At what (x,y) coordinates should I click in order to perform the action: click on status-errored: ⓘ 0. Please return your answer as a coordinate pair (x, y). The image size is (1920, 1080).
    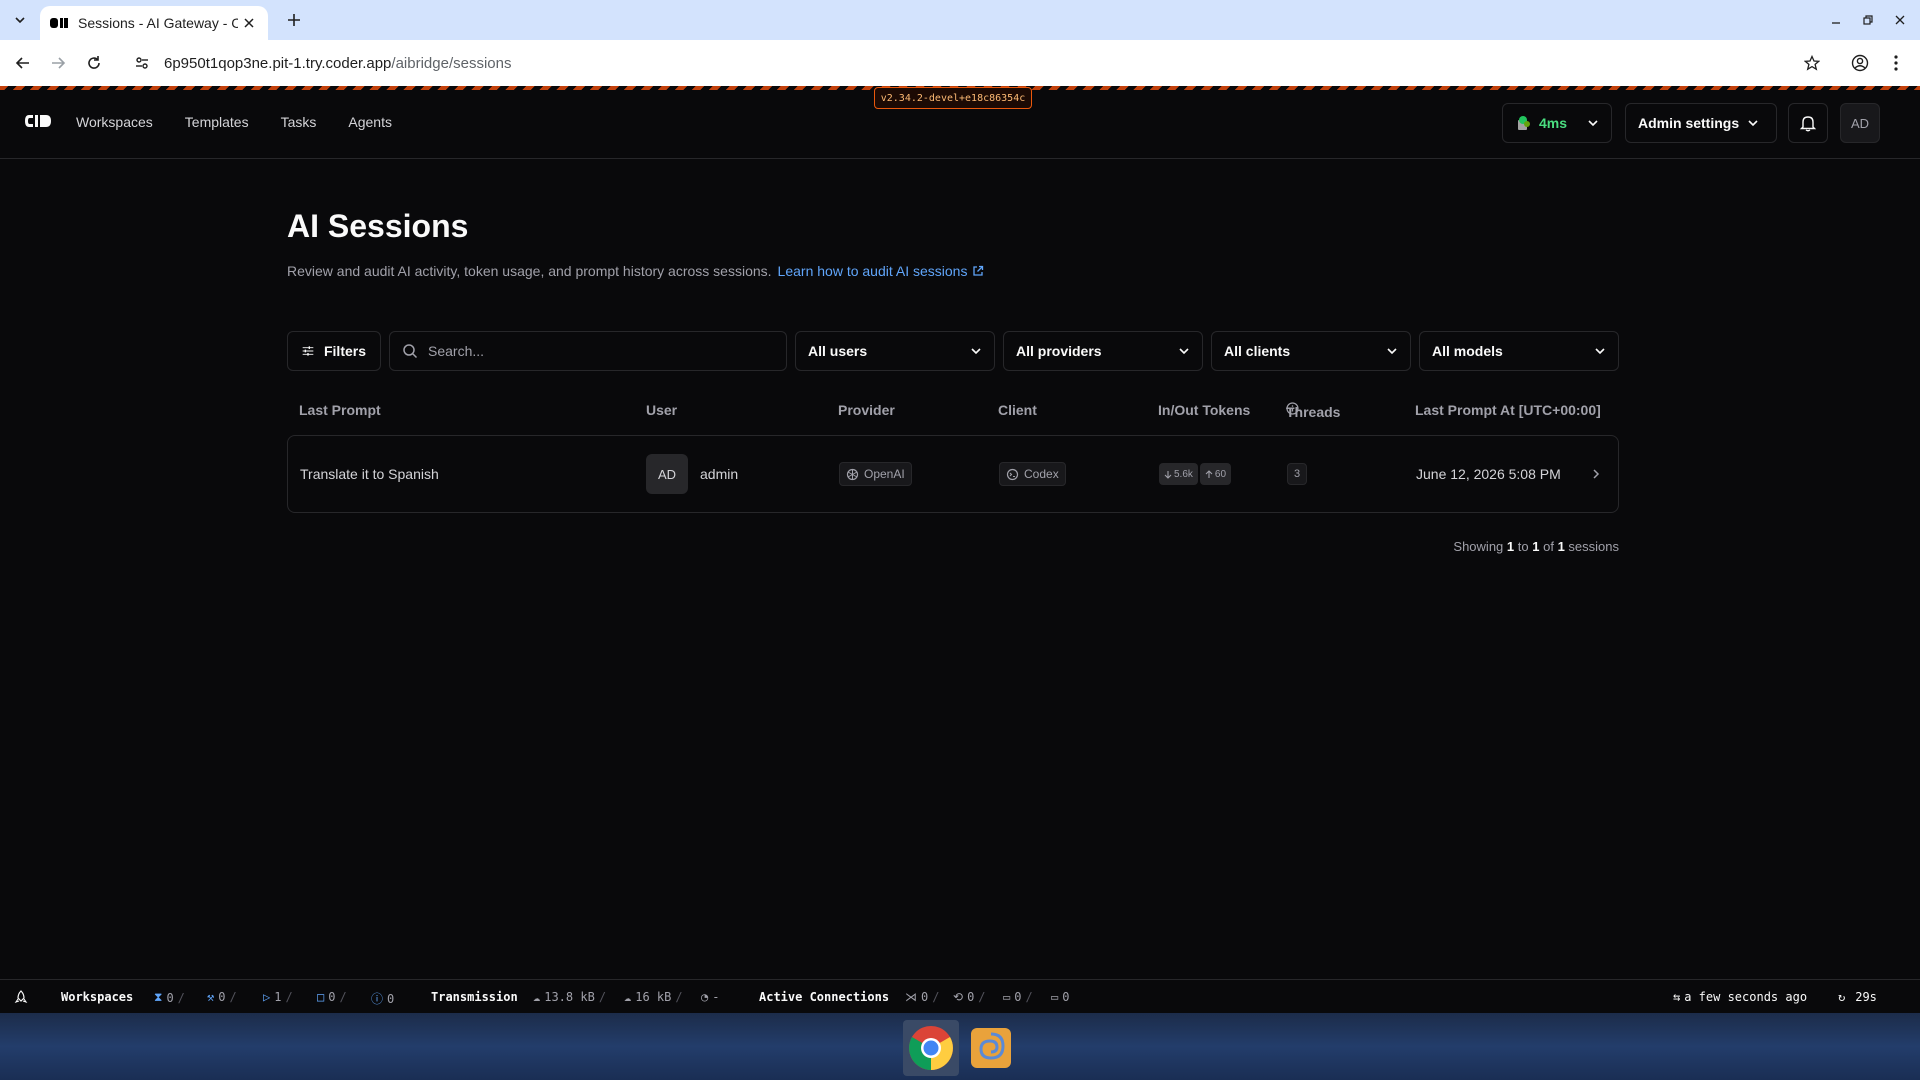
    Looking at the image, I should click on (382, 998).